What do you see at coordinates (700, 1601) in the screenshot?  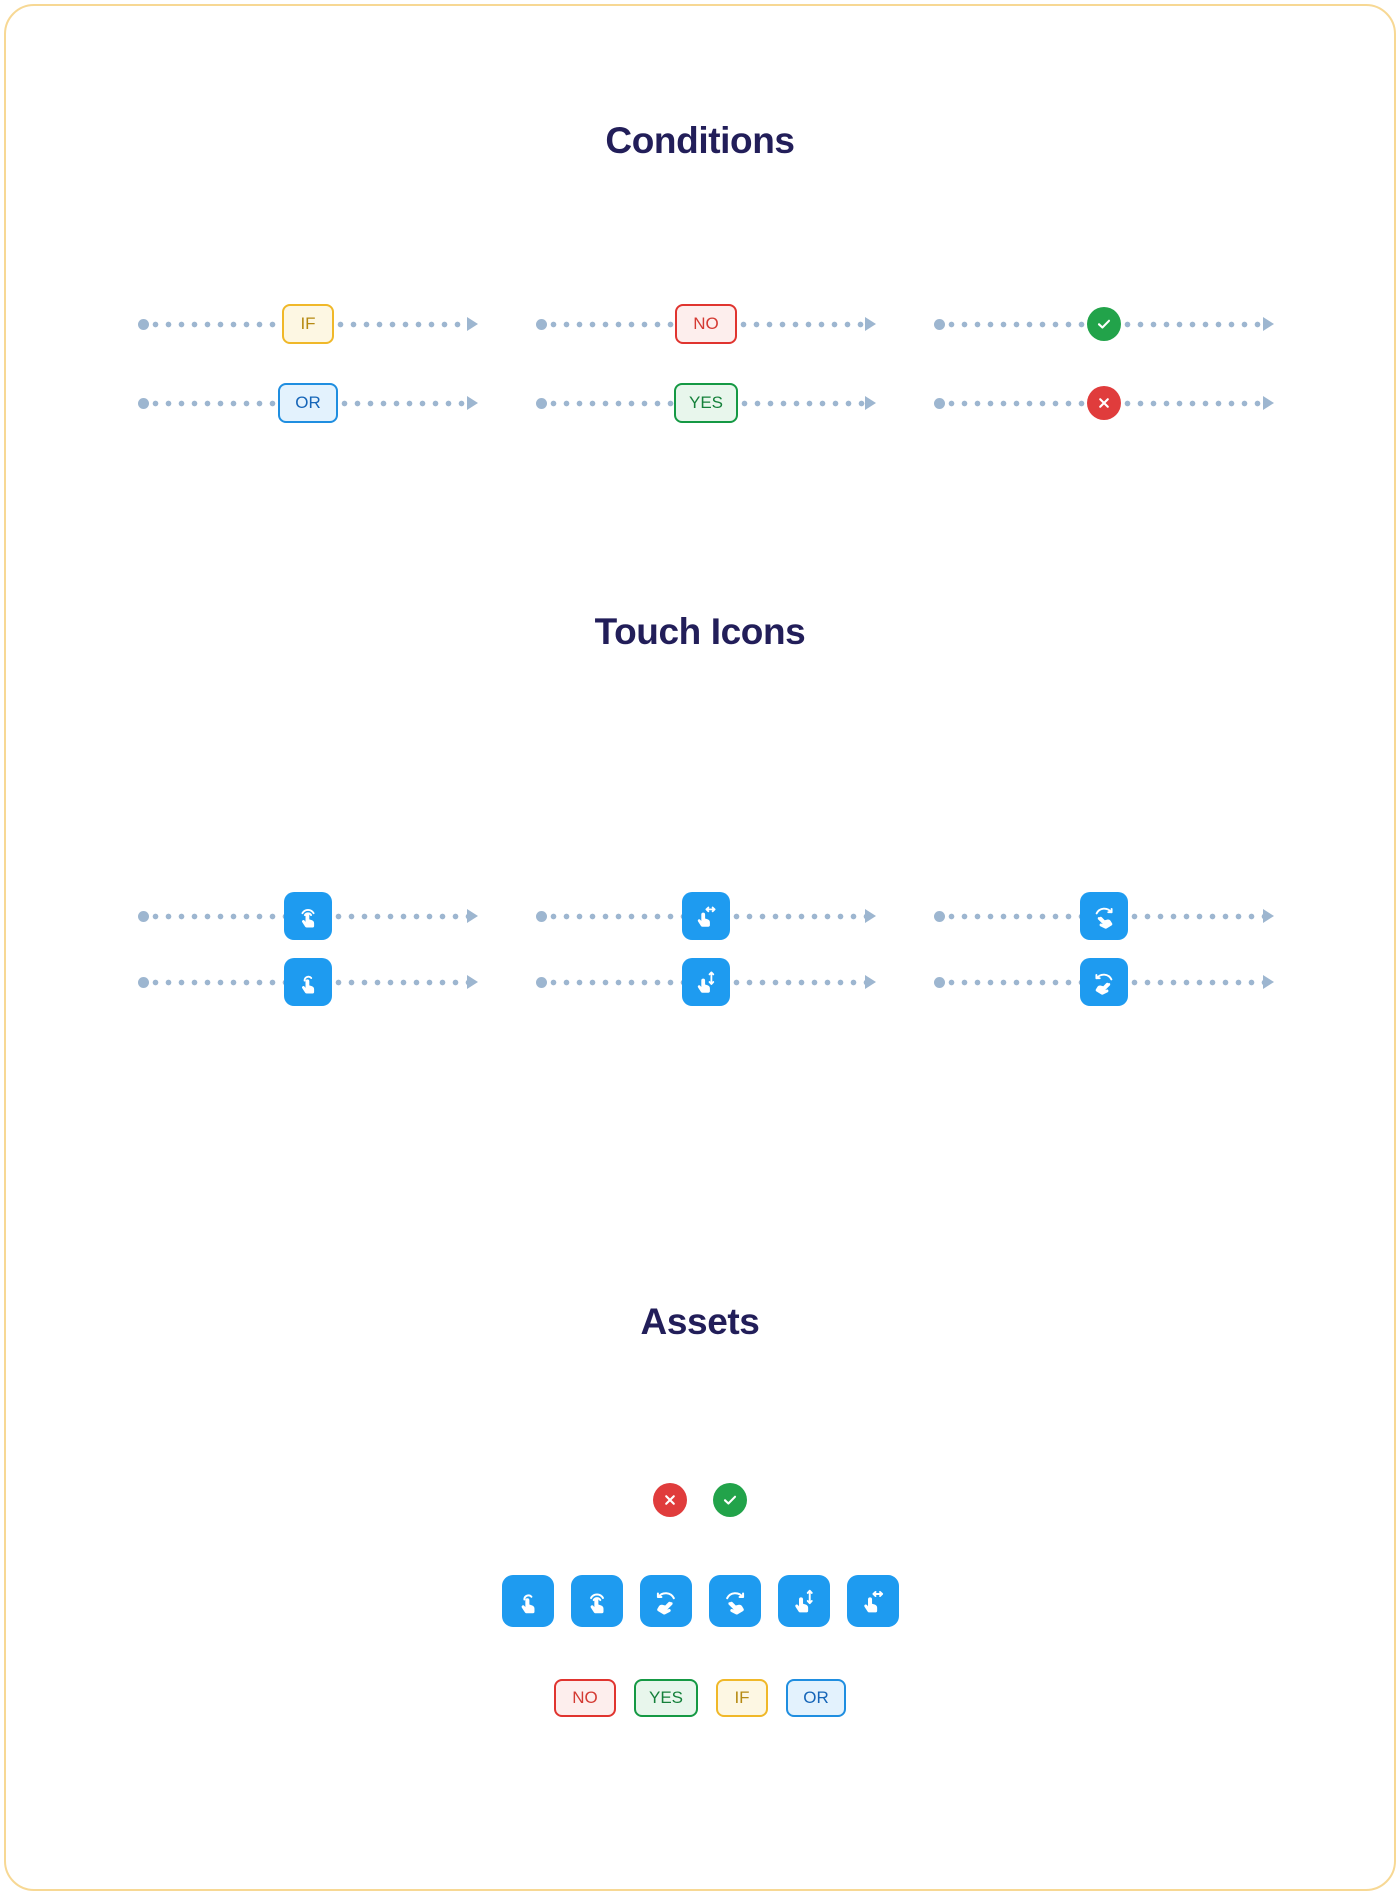 I see `assets-tile-group` at bounding box center [700, 1601].